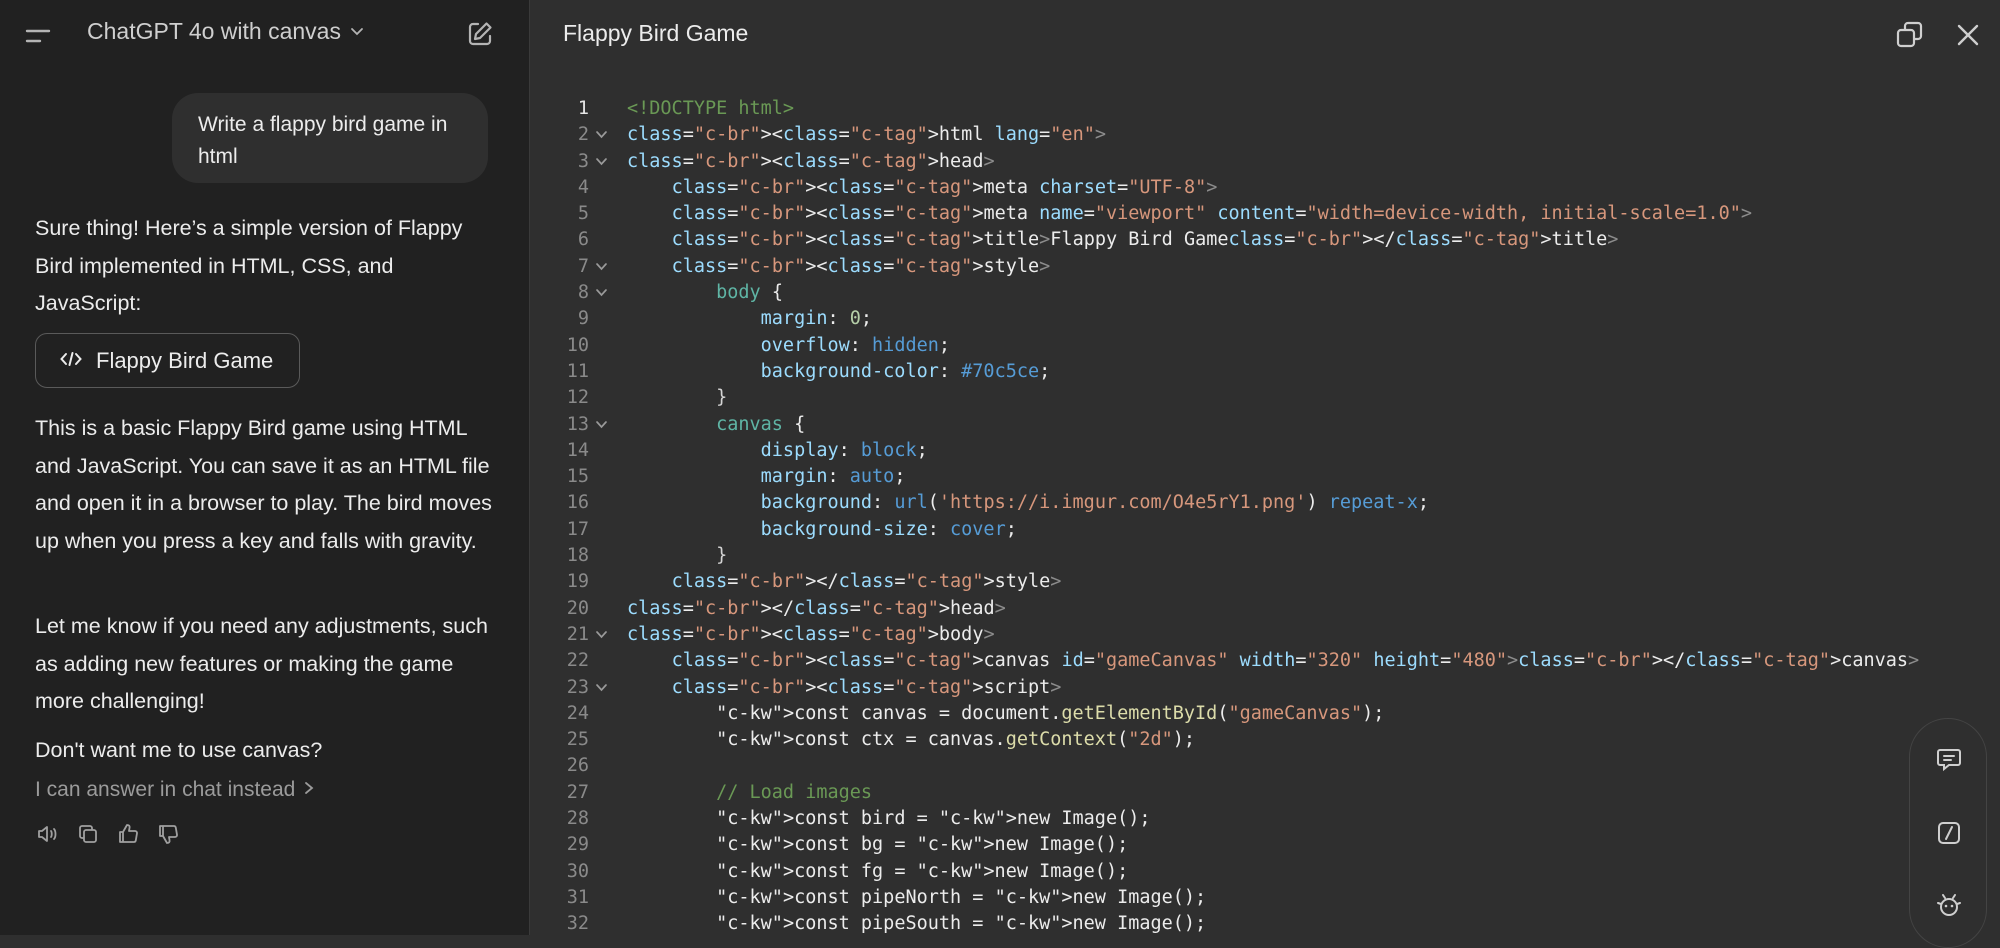  Describe the element at coordinates (309, 790) in the screenshot. I see `chevron-right-icon` at that location.